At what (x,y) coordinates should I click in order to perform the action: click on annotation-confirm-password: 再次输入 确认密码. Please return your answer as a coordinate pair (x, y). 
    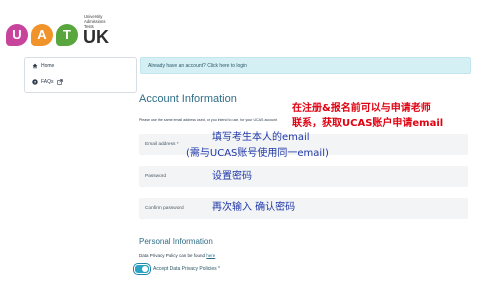
    Looking at the image, I should click on (254, 207).